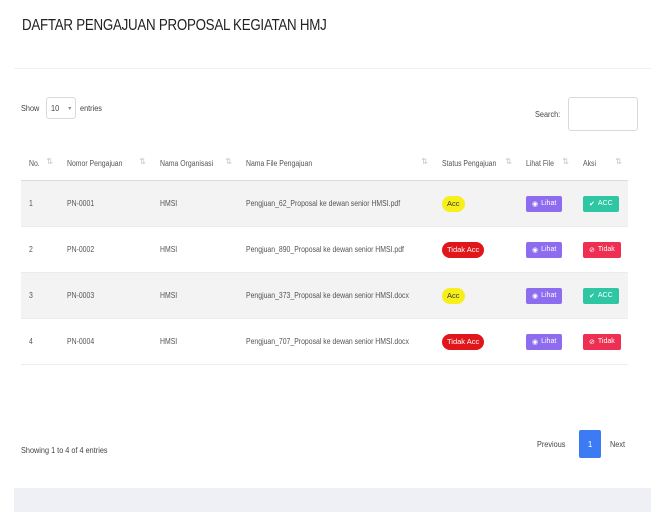 This screenshot has width=651, height=512. What do you see at coordinates (55, 108) in the screenshot?
I see `entries-select-value: 10` at bounding box center [55, 108].